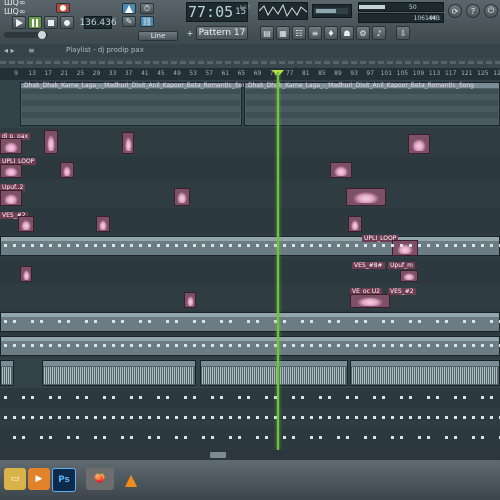 The height and width of the screenshot is (500, 500). I want to click on help-icon: ⟳, so click(455, 11).